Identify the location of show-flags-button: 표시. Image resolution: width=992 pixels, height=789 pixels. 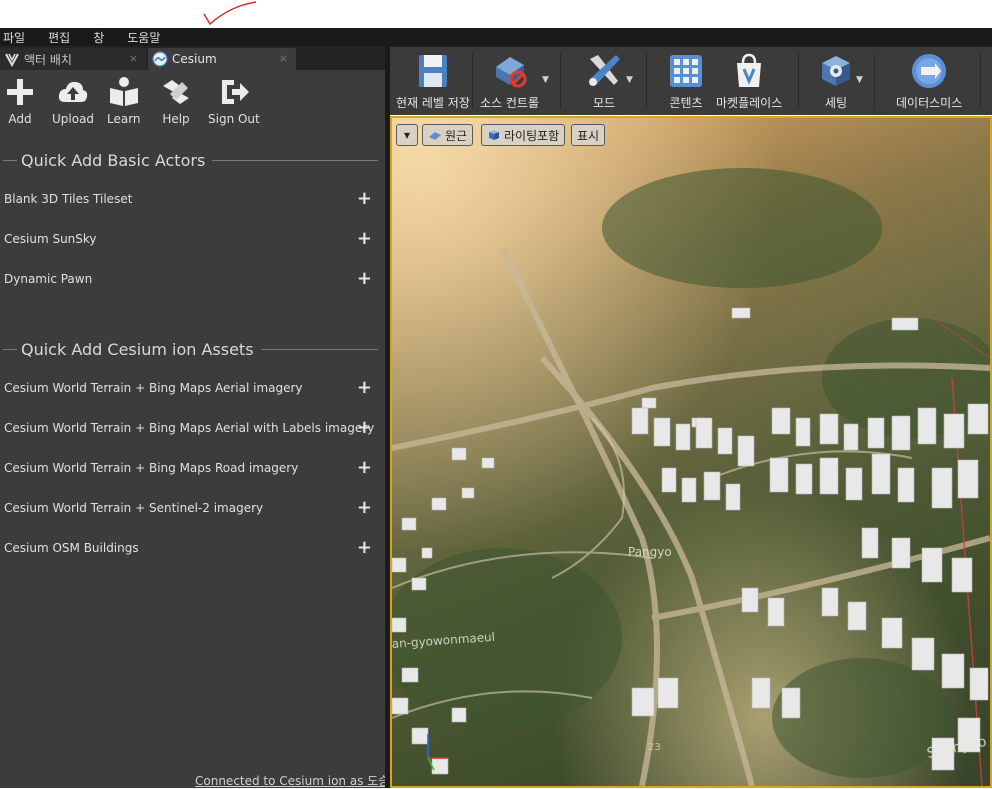
(588, 135).